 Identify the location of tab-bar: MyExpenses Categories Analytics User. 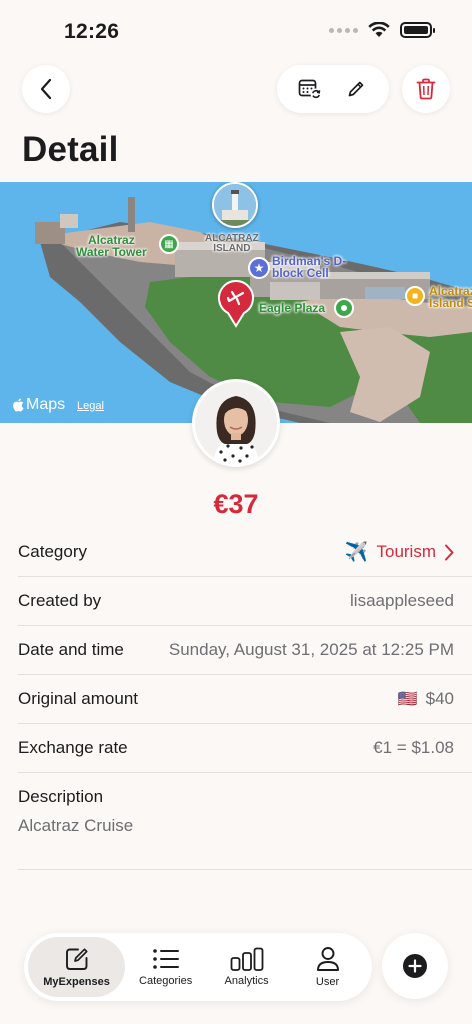
(198, 967).